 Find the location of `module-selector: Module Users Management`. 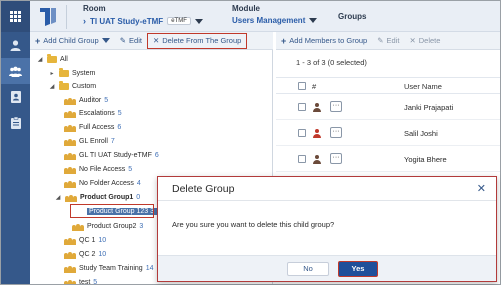

module-selector: Module Users Management is located at coordinates (275, 14).